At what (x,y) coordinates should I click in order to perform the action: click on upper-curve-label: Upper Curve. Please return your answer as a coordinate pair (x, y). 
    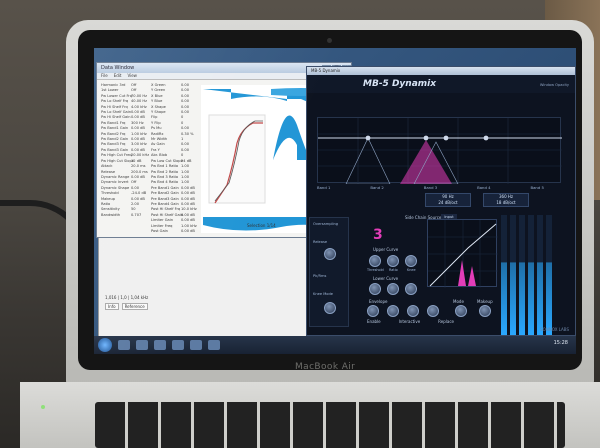
    Looking at the image, I should click on (386, 249).